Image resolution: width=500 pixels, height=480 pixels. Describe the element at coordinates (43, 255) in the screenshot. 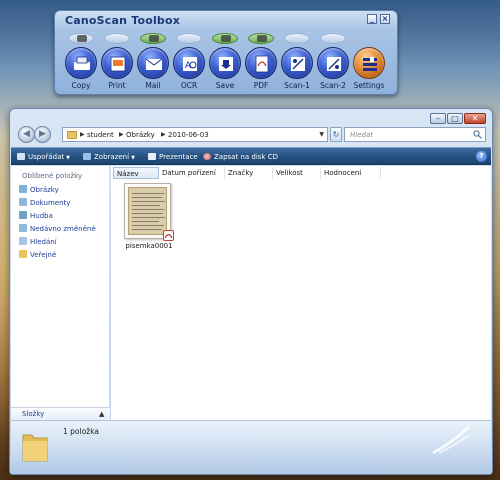

I see `nav-item-label: Veřejné` at that location.